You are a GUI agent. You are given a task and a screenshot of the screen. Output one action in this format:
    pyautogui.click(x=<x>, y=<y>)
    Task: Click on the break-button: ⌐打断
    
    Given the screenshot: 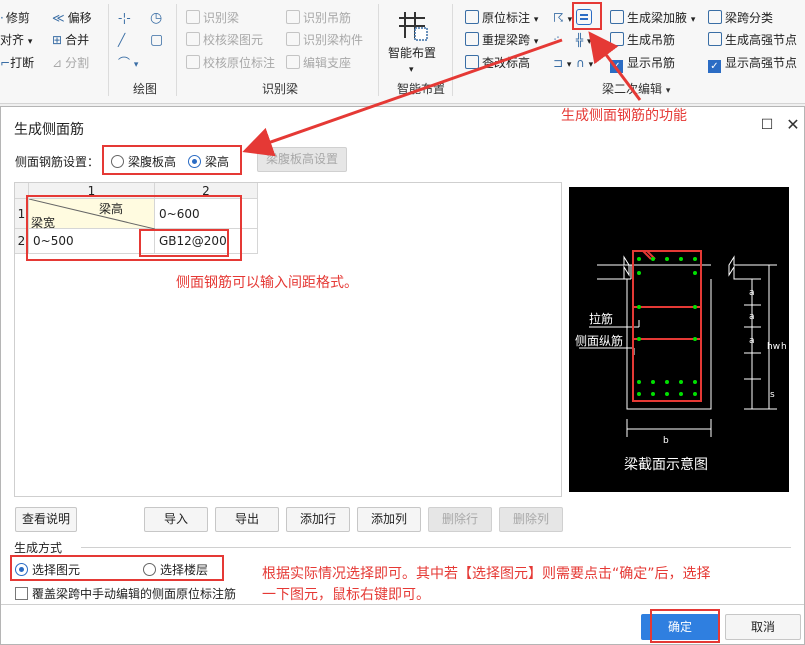 What is the action you would take?
    pyautogui.click(x=17, y=63)
    